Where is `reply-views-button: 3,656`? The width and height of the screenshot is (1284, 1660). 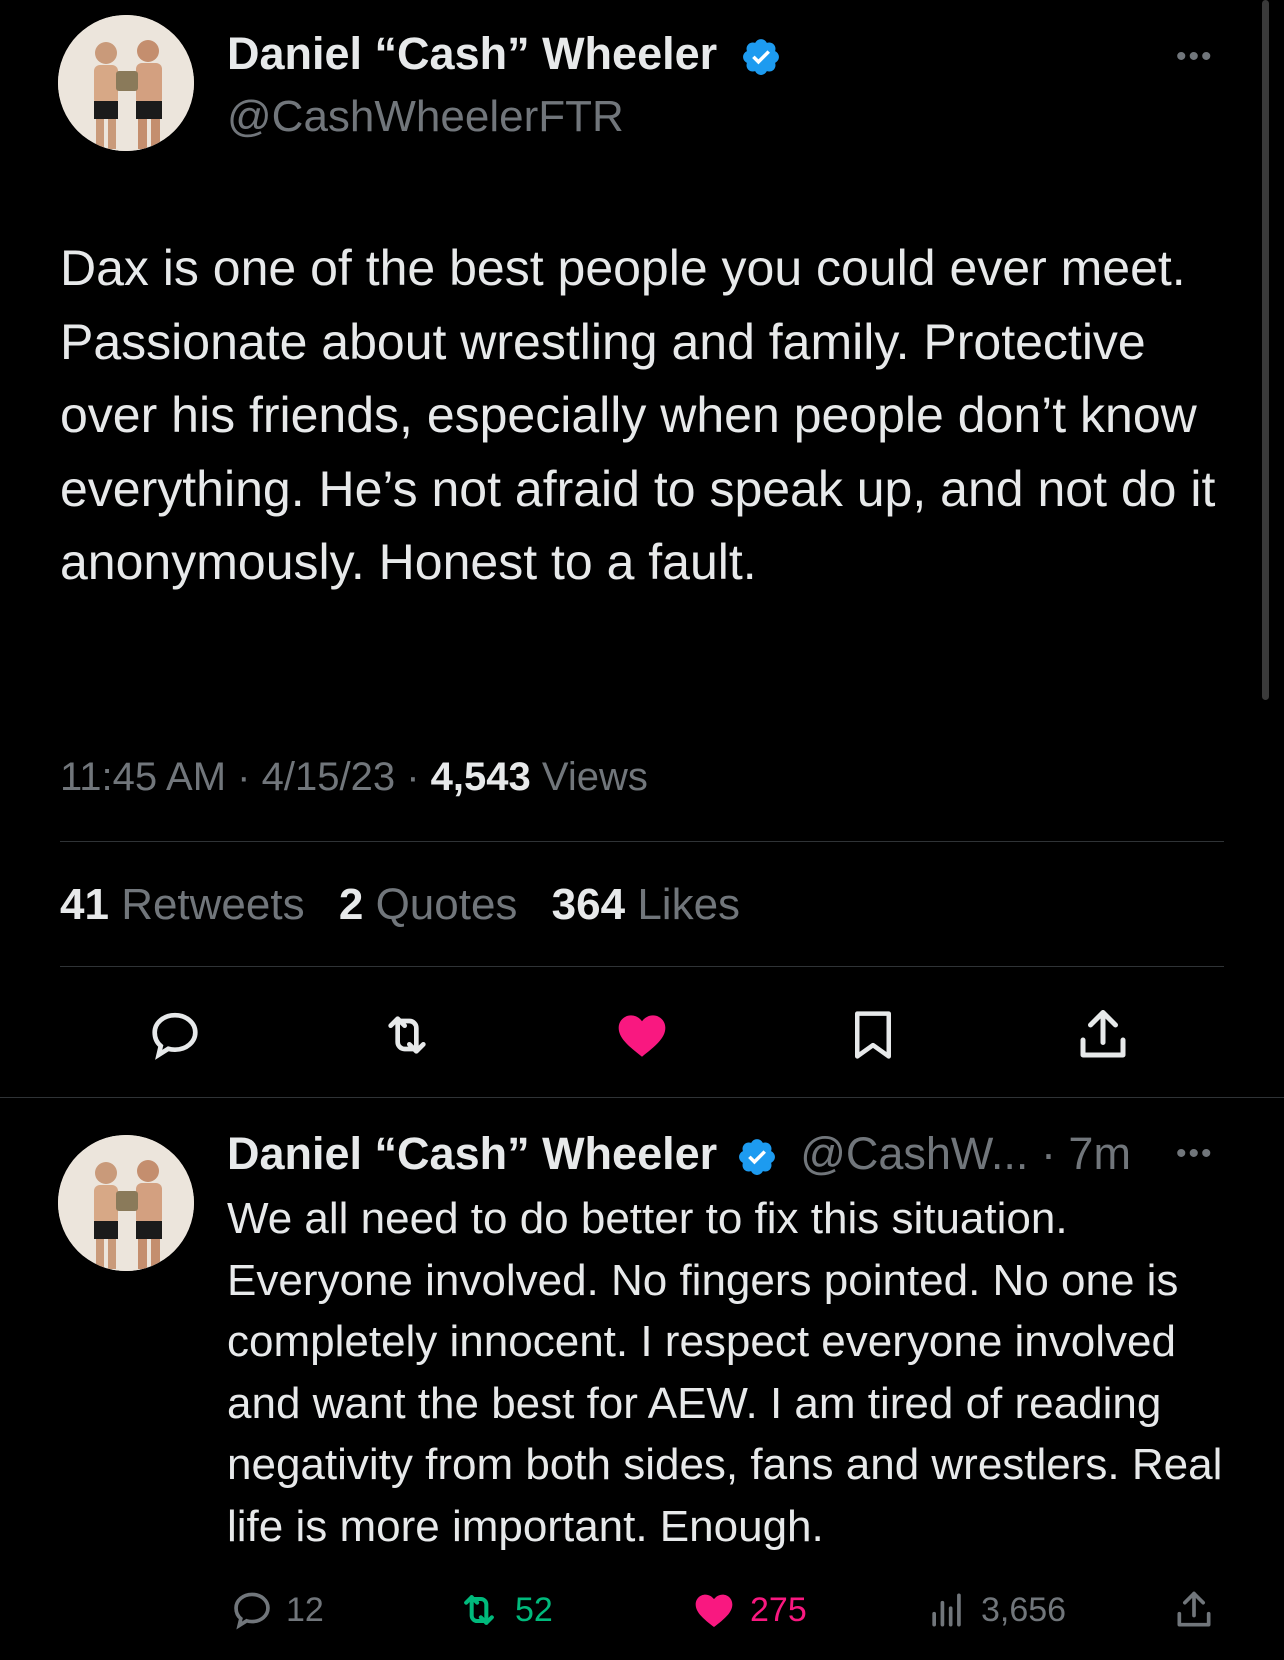 reply-views-button: 3,656 is located at coordinates (995, 1610).